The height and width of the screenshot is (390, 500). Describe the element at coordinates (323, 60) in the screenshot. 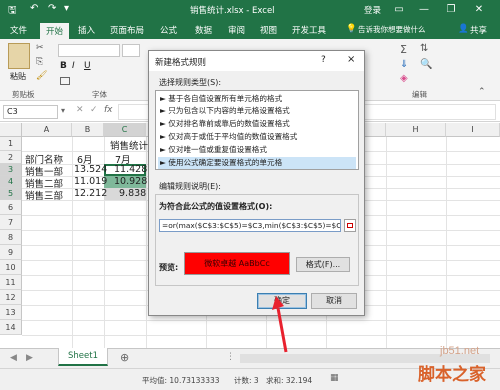

I see `help-button: ?` at that location.